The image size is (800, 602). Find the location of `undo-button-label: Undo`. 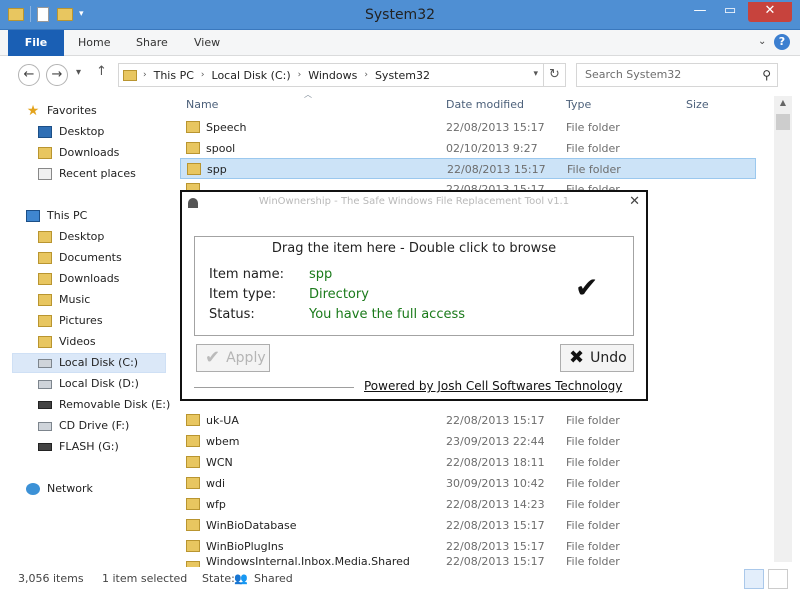

undo-button-label: Undo is located at coordinates (608, 358).